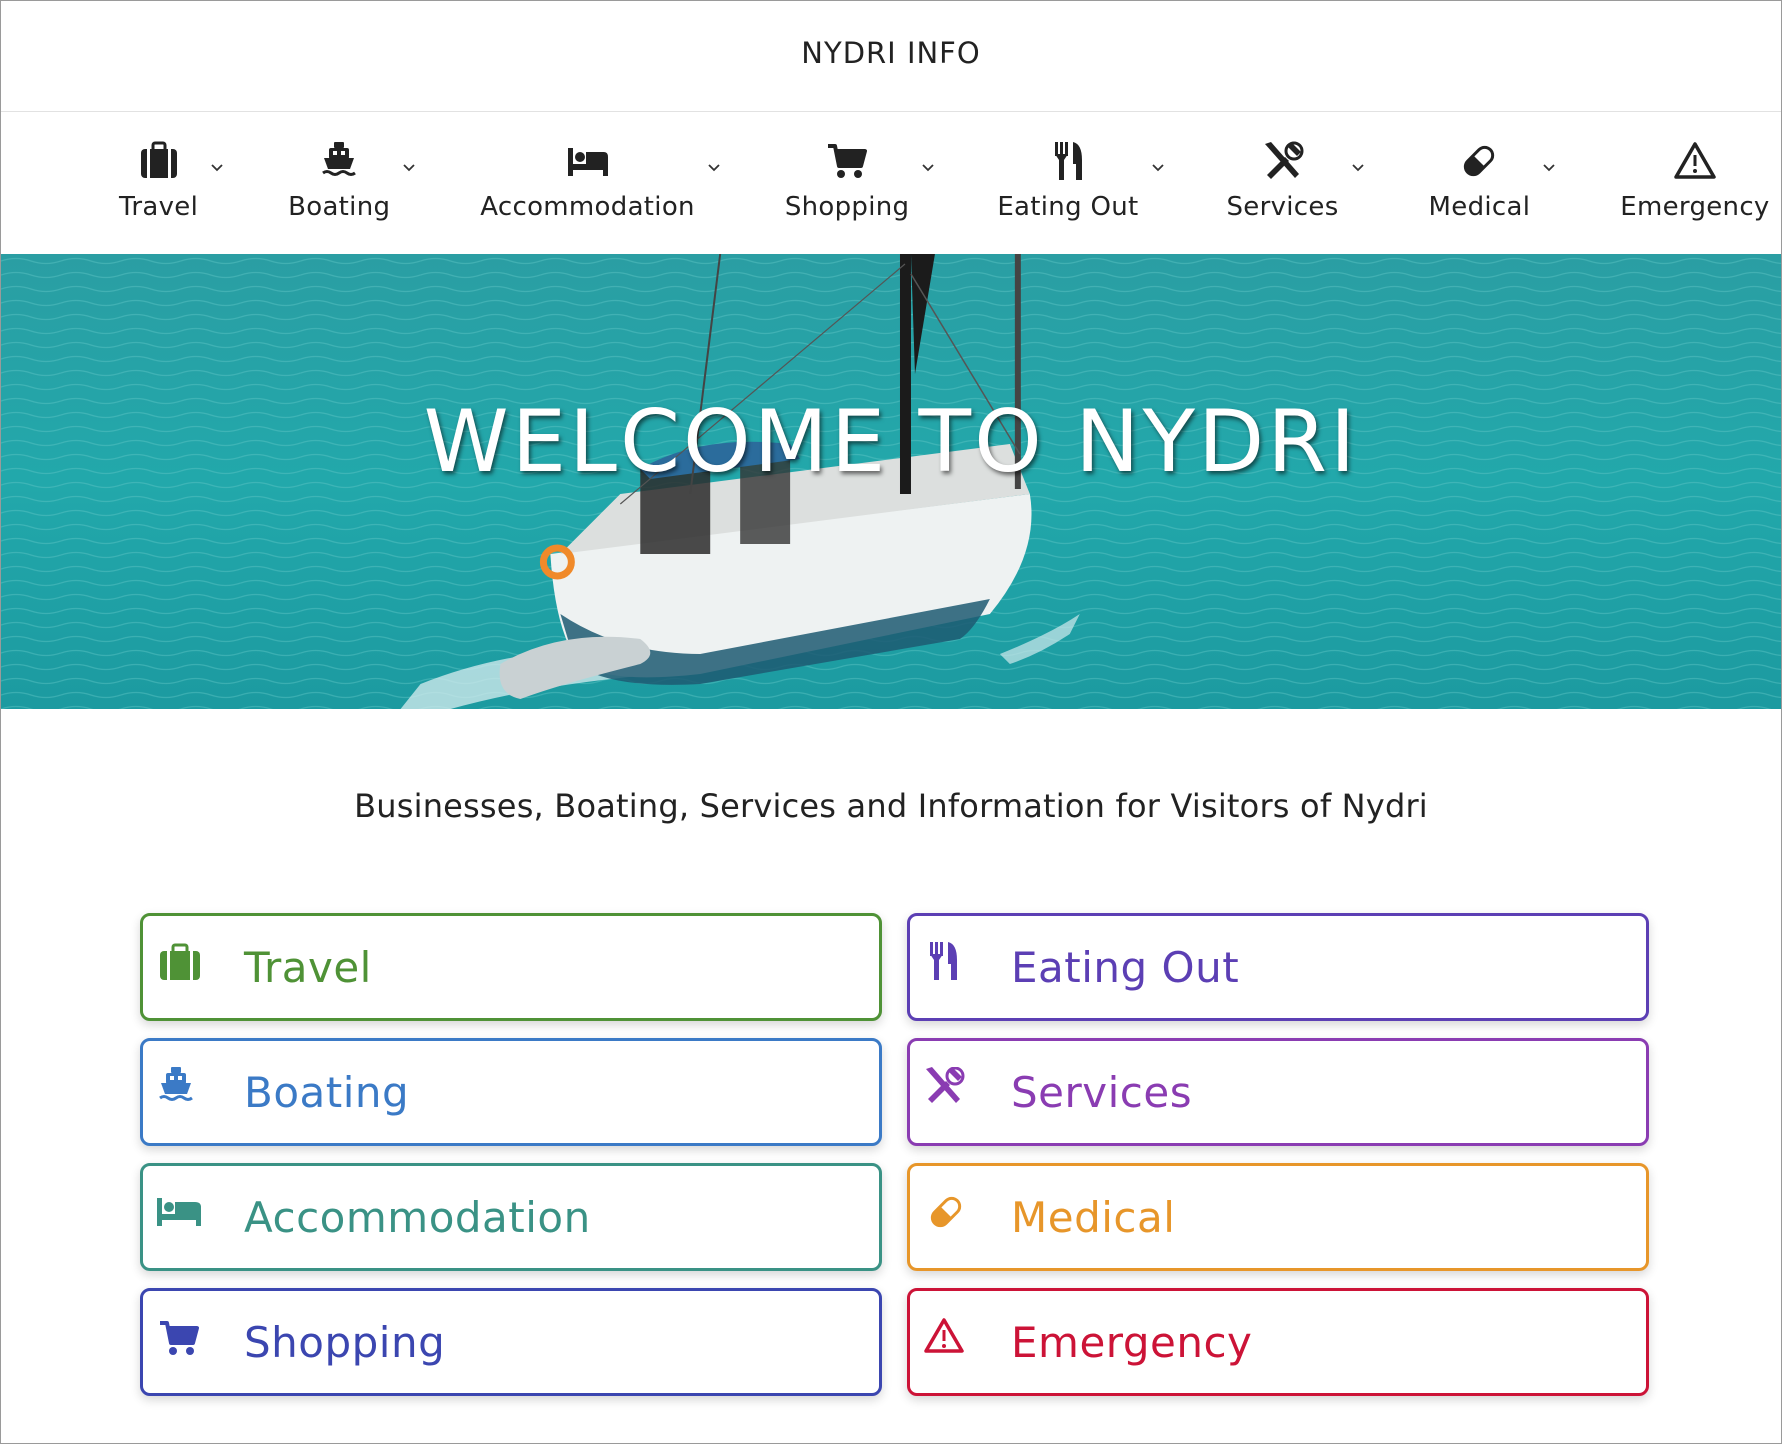  What do you see at coordinates (1278, 1217) in the screenshot?
I see `category-card-medical: Medical` at bounding box center [1278, 1217].